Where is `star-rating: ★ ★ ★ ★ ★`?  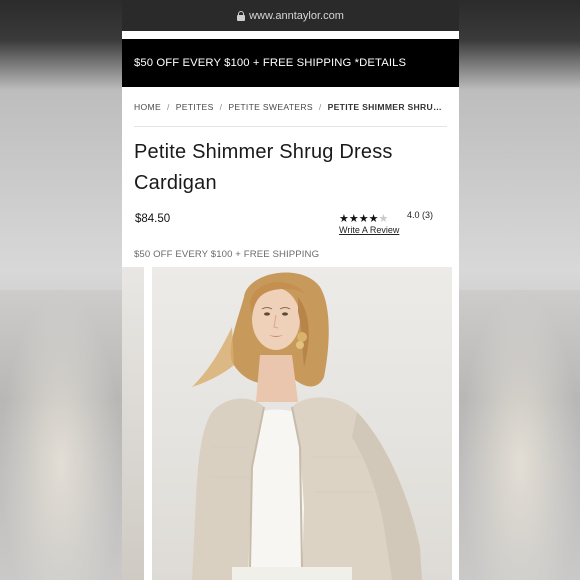
star-rating: ★ ★ ★ ★ ★ is located at coordinates (363, 219).